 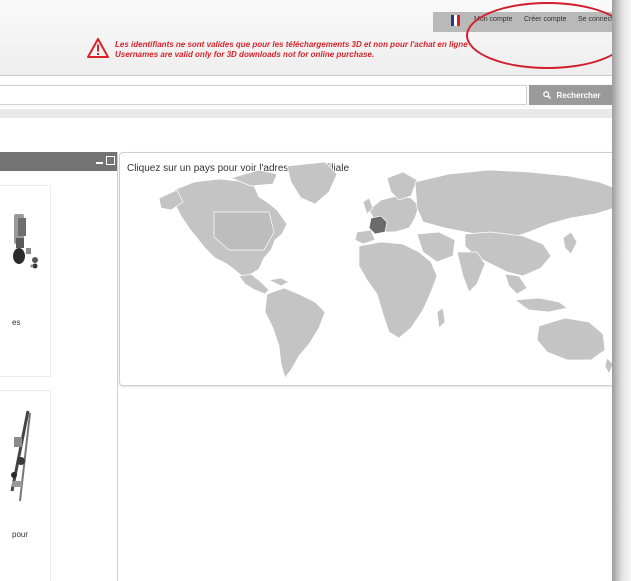 I want to click on search-button: Rechercher, so click(x=572, y=95).